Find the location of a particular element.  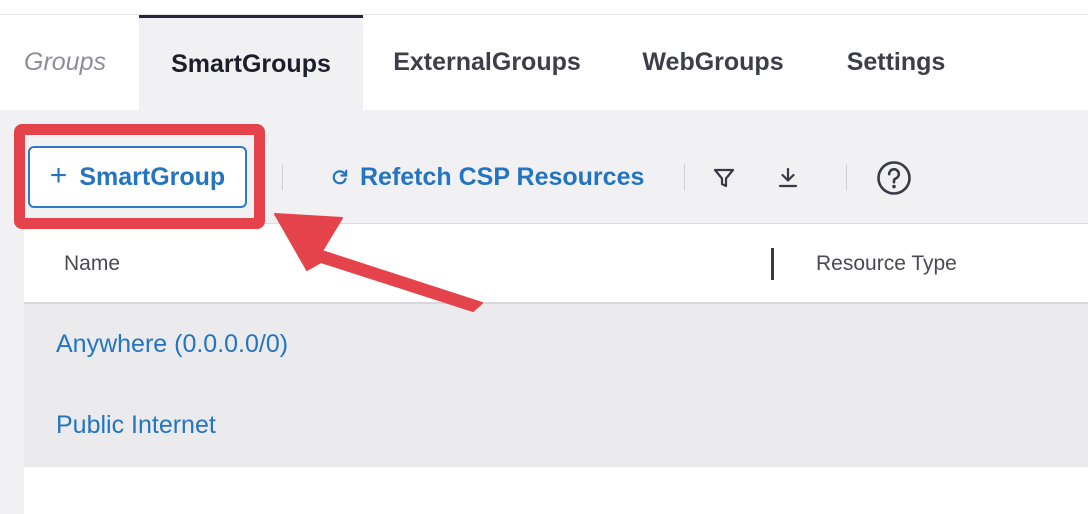

add-smartgroup-button: + SmartGroup is located at coordinates (137, 177).